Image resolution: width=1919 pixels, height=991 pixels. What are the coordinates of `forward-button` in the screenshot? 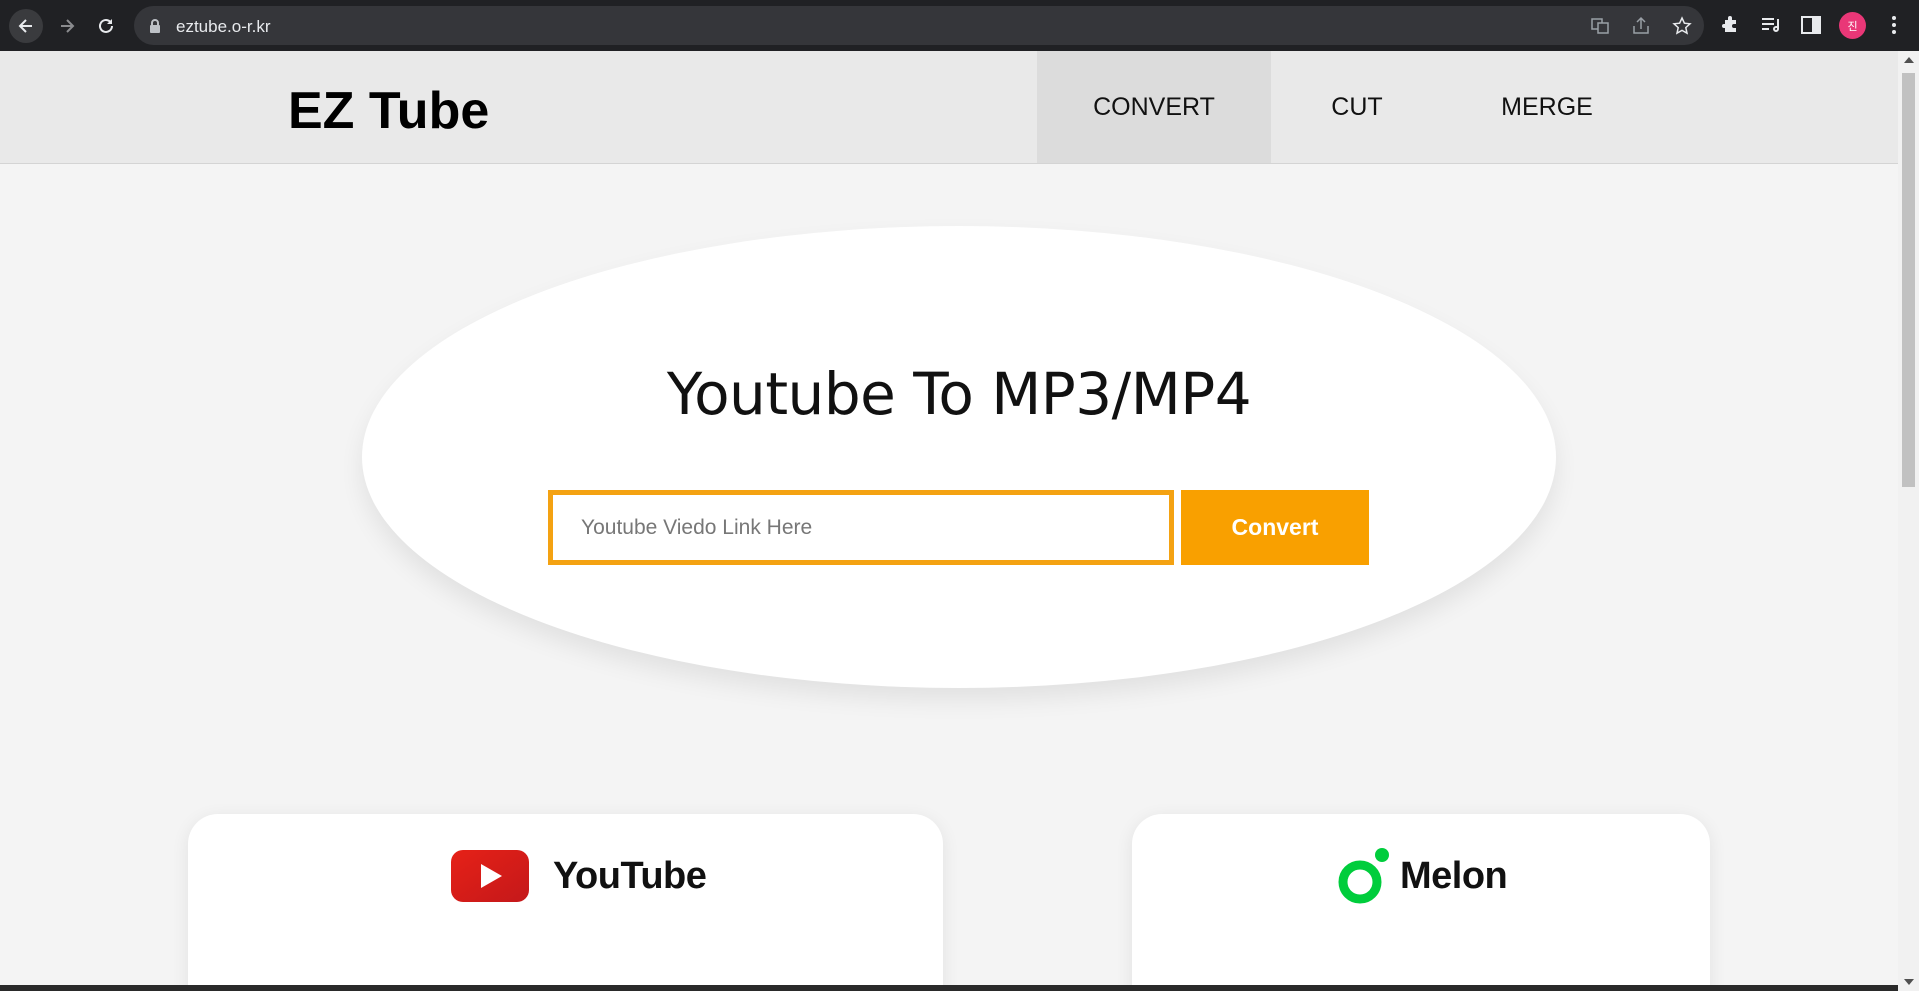 It's located at (67, 26).